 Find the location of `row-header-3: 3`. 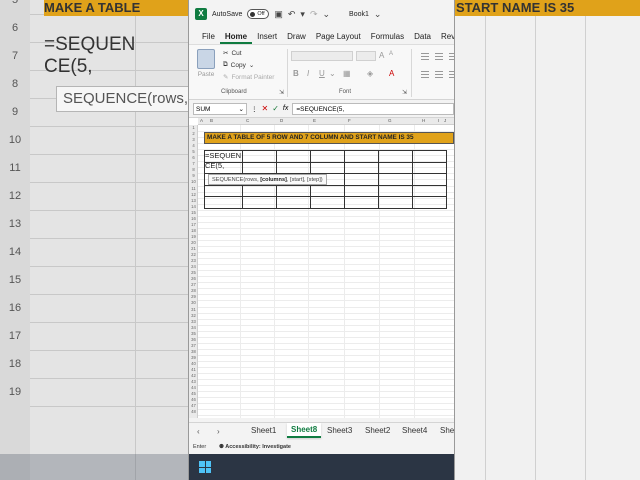

row-header-3: 3 is located at coordinates (193, 139).